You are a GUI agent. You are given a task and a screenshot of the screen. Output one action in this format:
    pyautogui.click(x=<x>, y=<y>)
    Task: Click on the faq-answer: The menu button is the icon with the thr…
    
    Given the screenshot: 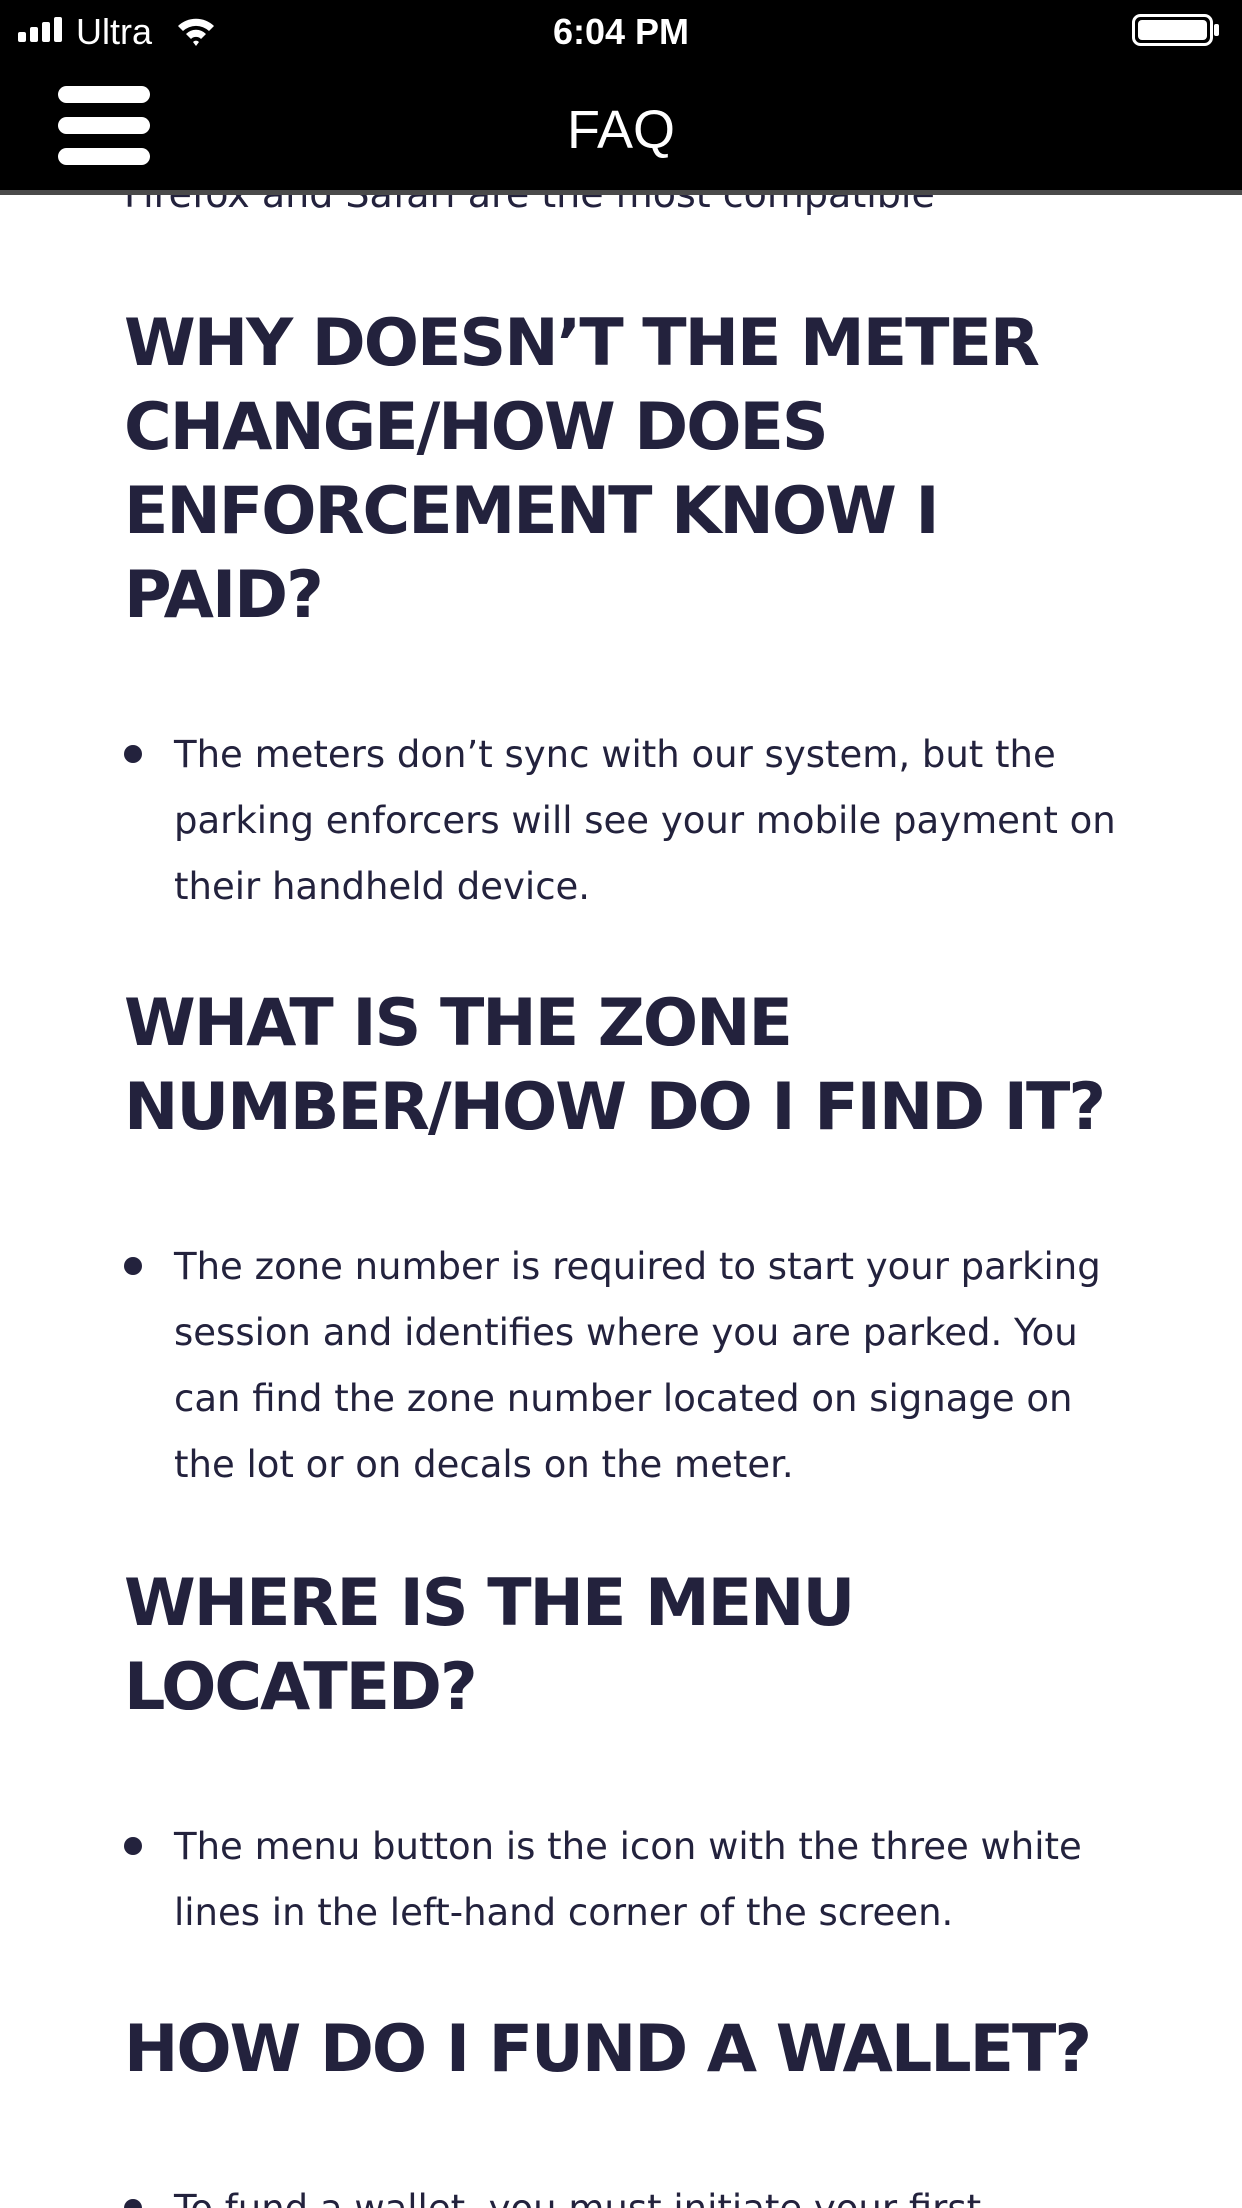 What is the action you would take?
    pyautogui.click(x=629, y=1880)
    